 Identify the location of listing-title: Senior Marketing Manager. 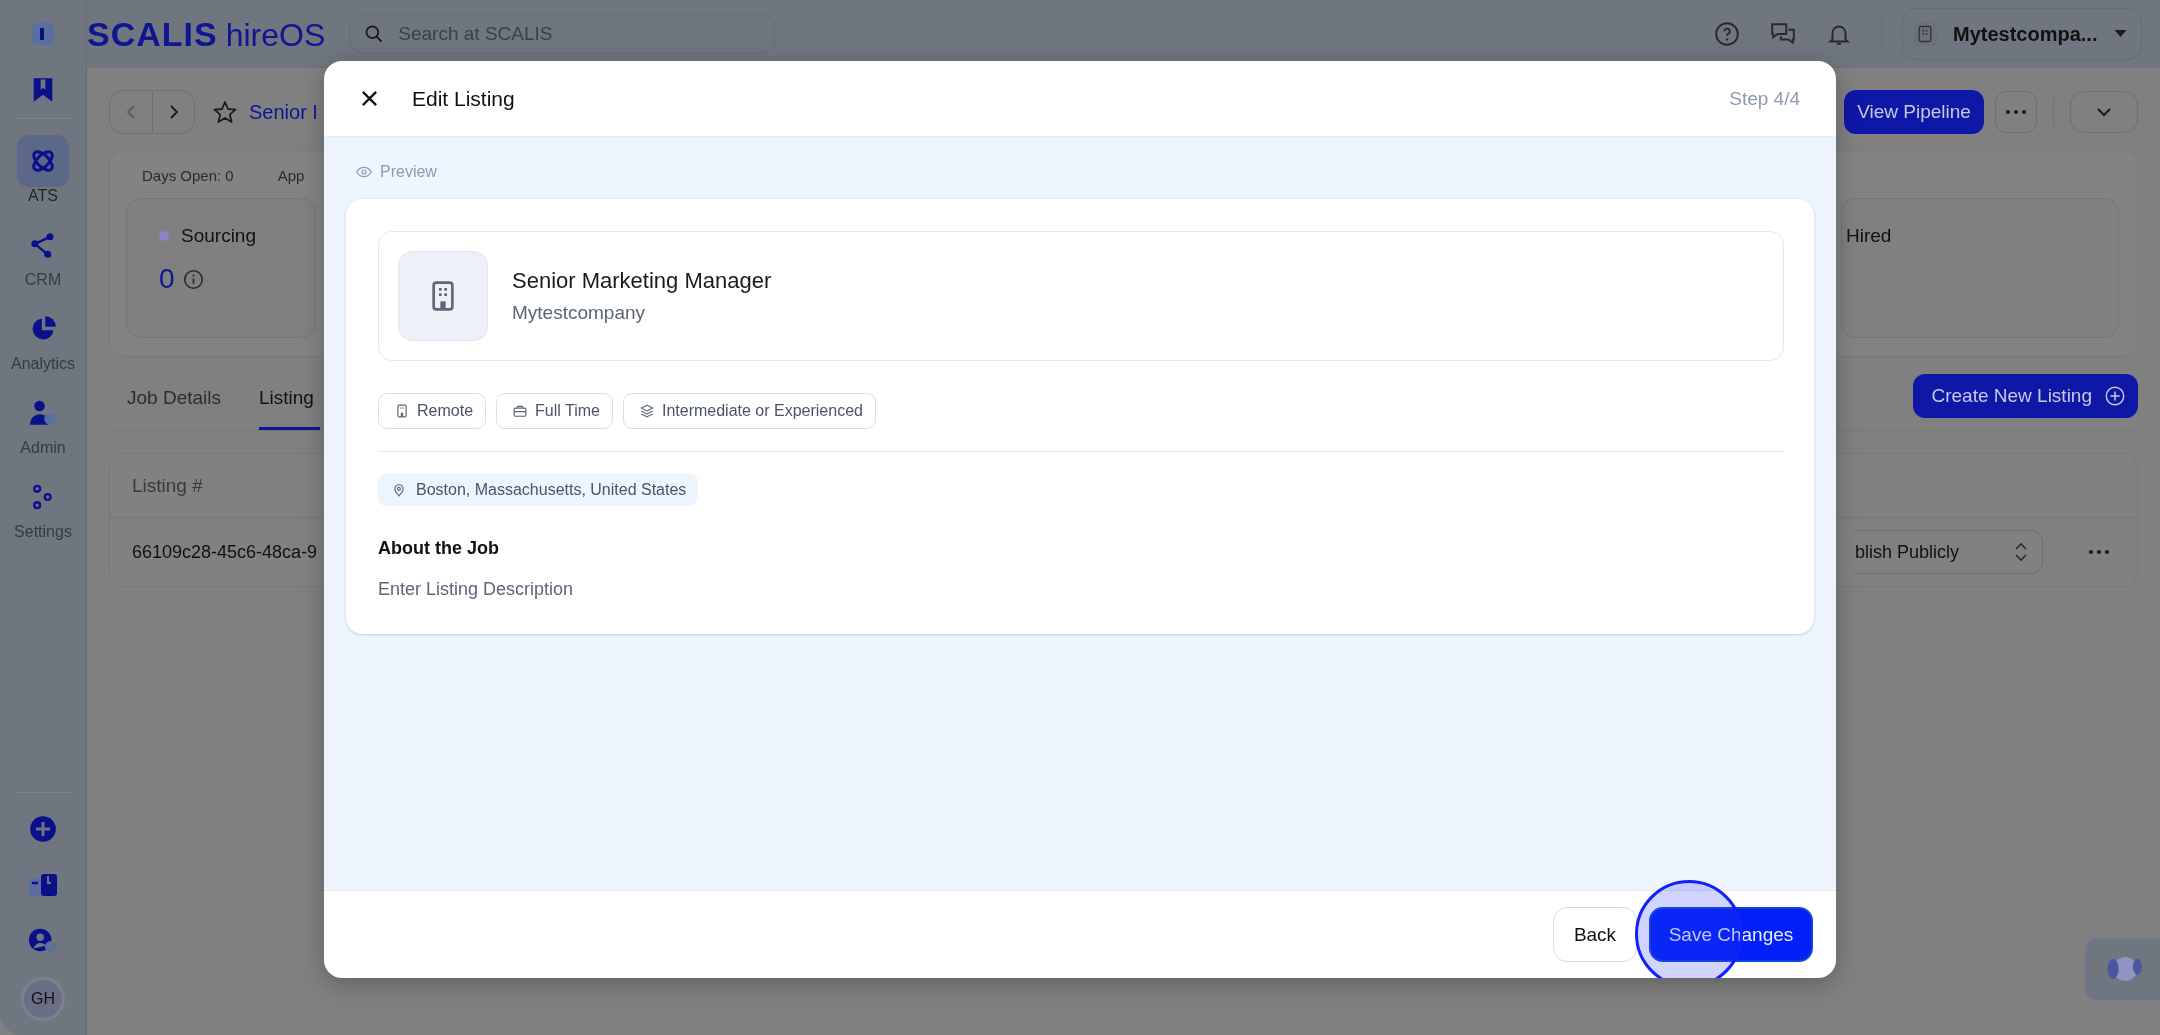
(642, 281).